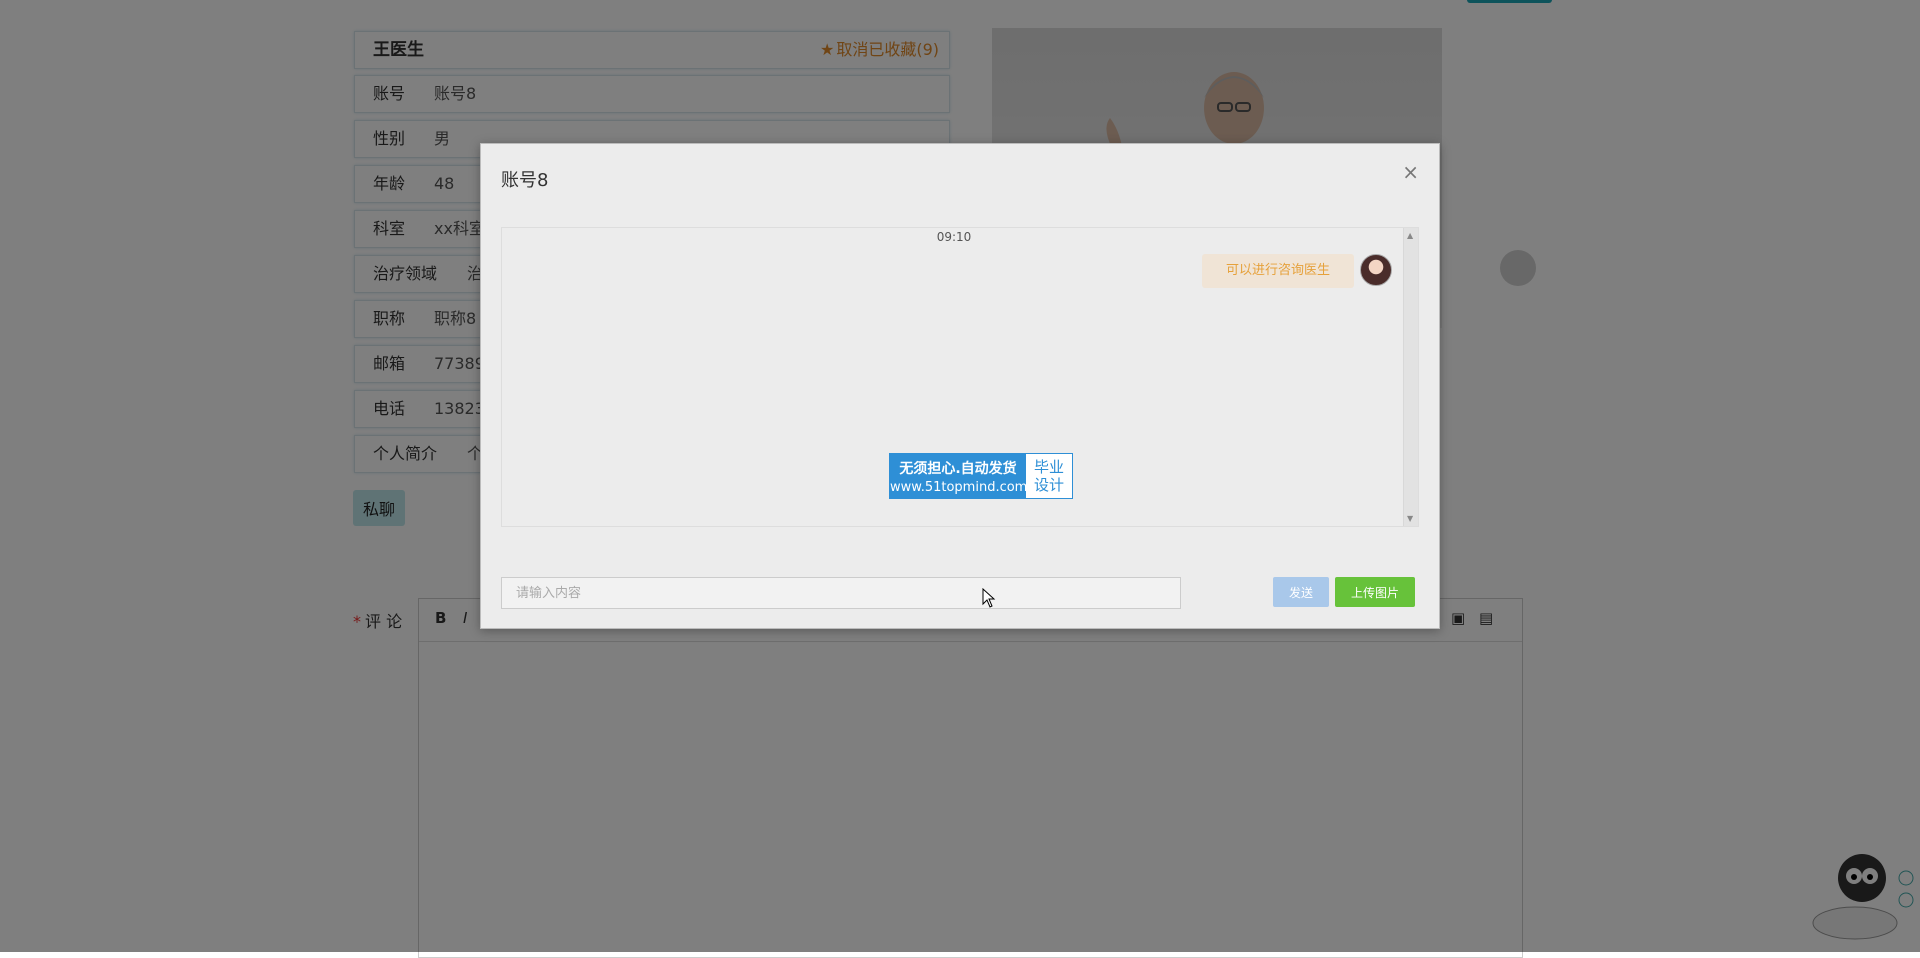 The width and height of the screenshot is (1920, 958). I want to click on watermark-main: 无须担心.自动发货 www.51topmind.com, so click(959, 476).